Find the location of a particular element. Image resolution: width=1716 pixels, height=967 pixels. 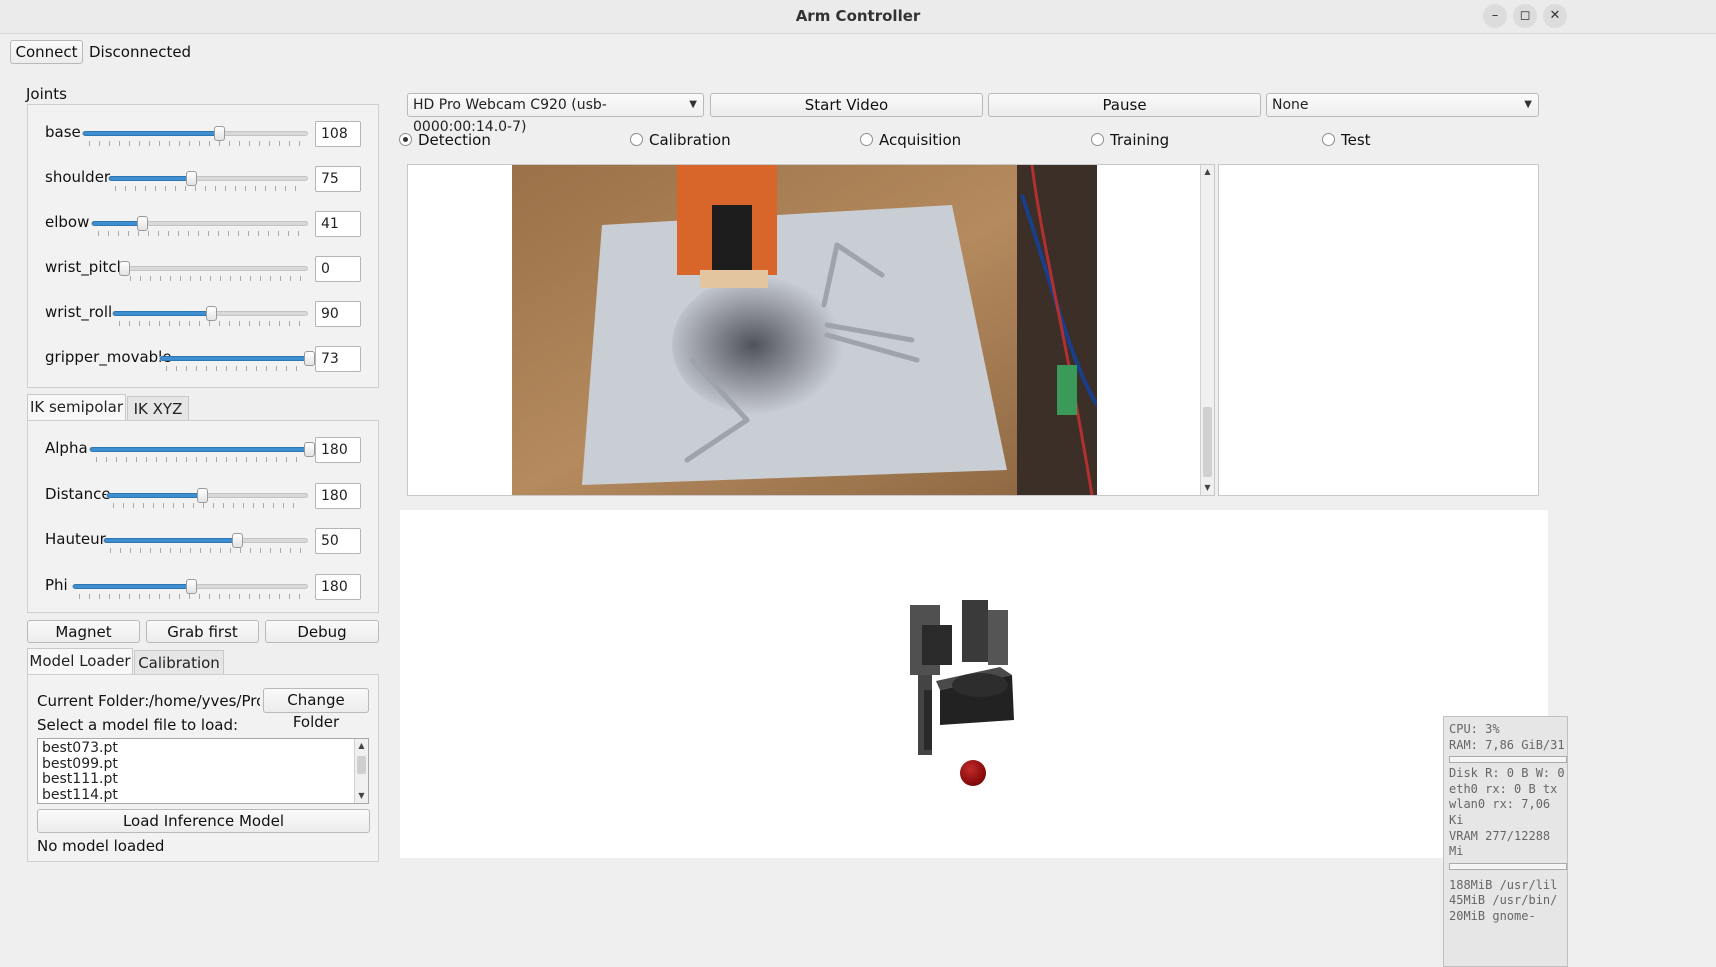

grab-first-button: Grab first is located at coordinates (202, 631).